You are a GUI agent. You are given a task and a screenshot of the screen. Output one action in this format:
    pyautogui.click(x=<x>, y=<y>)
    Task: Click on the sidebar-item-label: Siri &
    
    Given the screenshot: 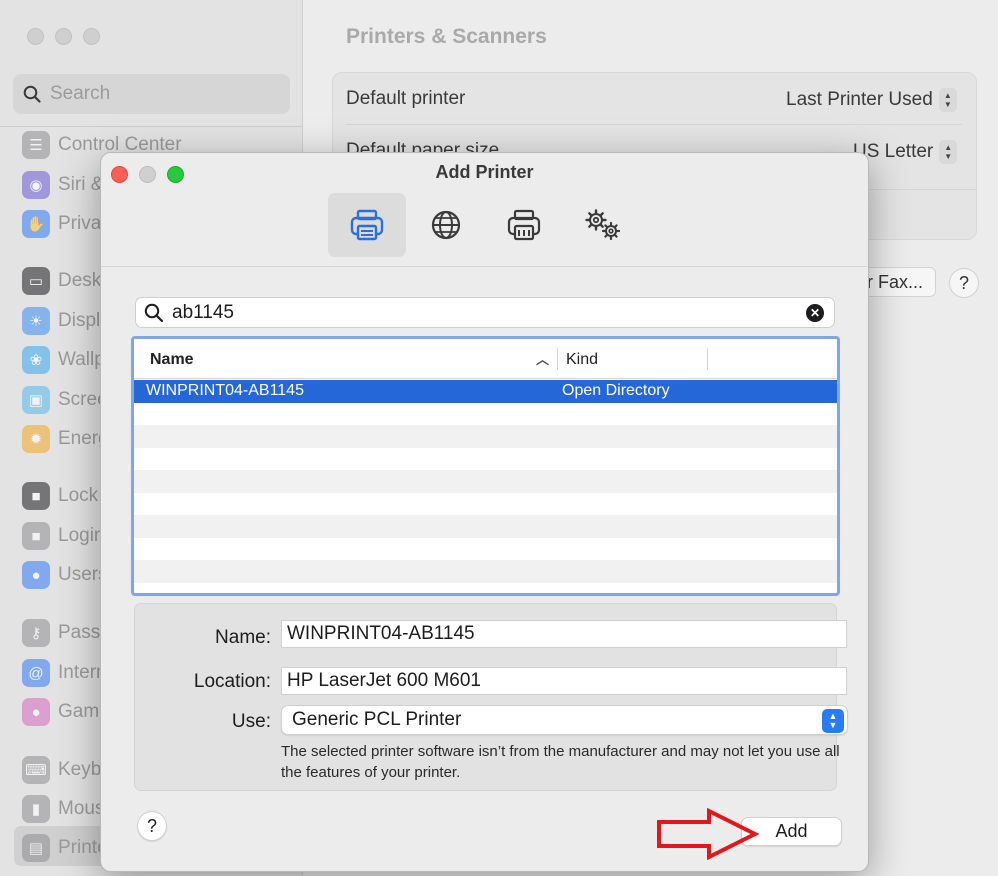 What is the action you would take?
    pyautogui.click(x=81, y=184)
    